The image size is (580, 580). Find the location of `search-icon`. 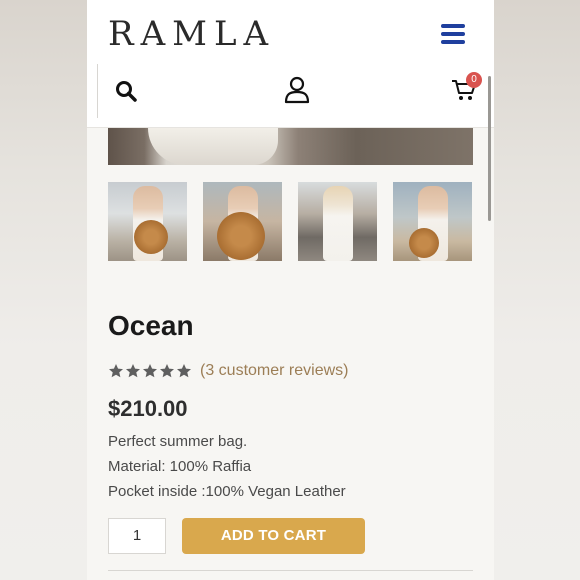

search-icon is located at coordinates (126, 91).